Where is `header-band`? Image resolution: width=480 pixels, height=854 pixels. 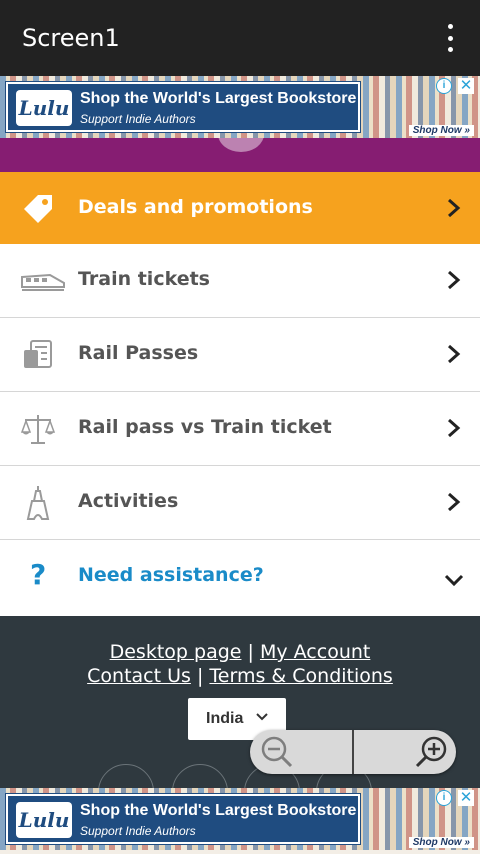
header-band is located at coordinates (240, 155).